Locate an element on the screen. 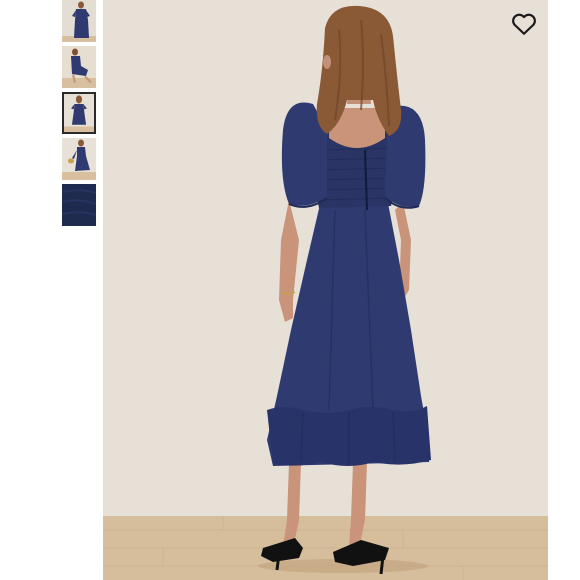 The image size is (580, 580). heart-outline-icon is located at coordinates (524, 24).